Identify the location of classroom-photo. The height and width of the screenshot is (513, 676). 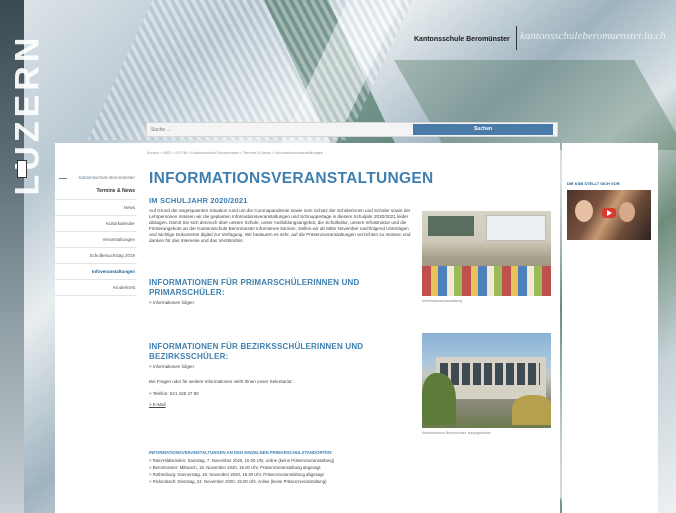
(486, 253).